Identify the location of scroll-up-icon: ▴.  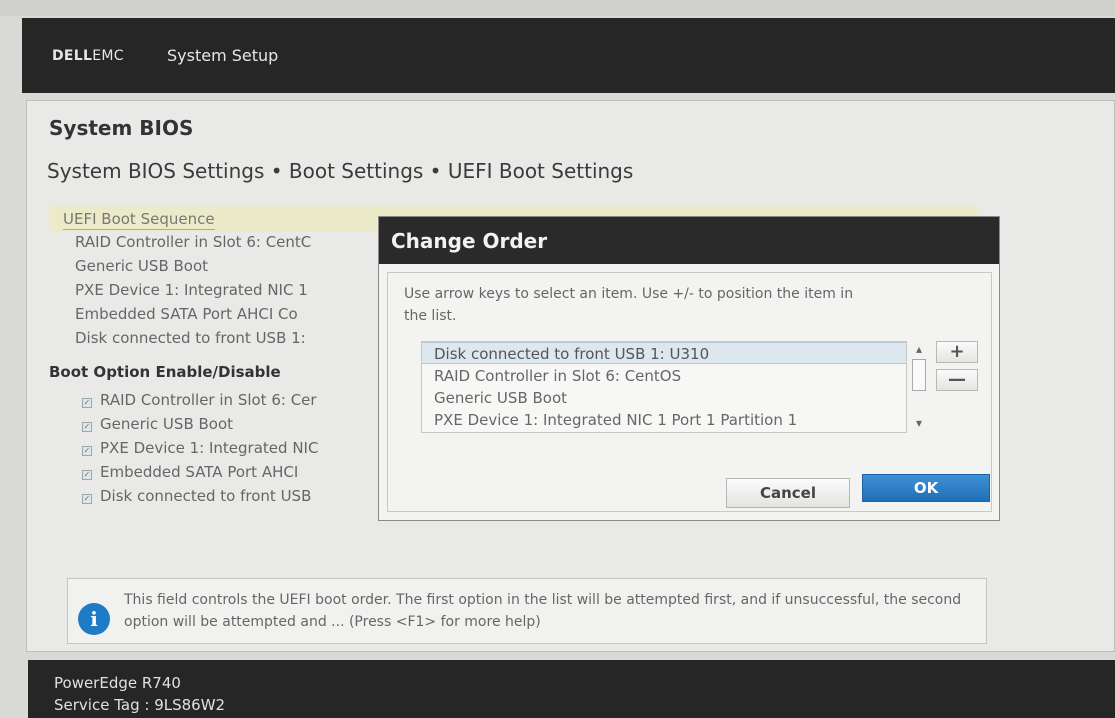
(919, 350).